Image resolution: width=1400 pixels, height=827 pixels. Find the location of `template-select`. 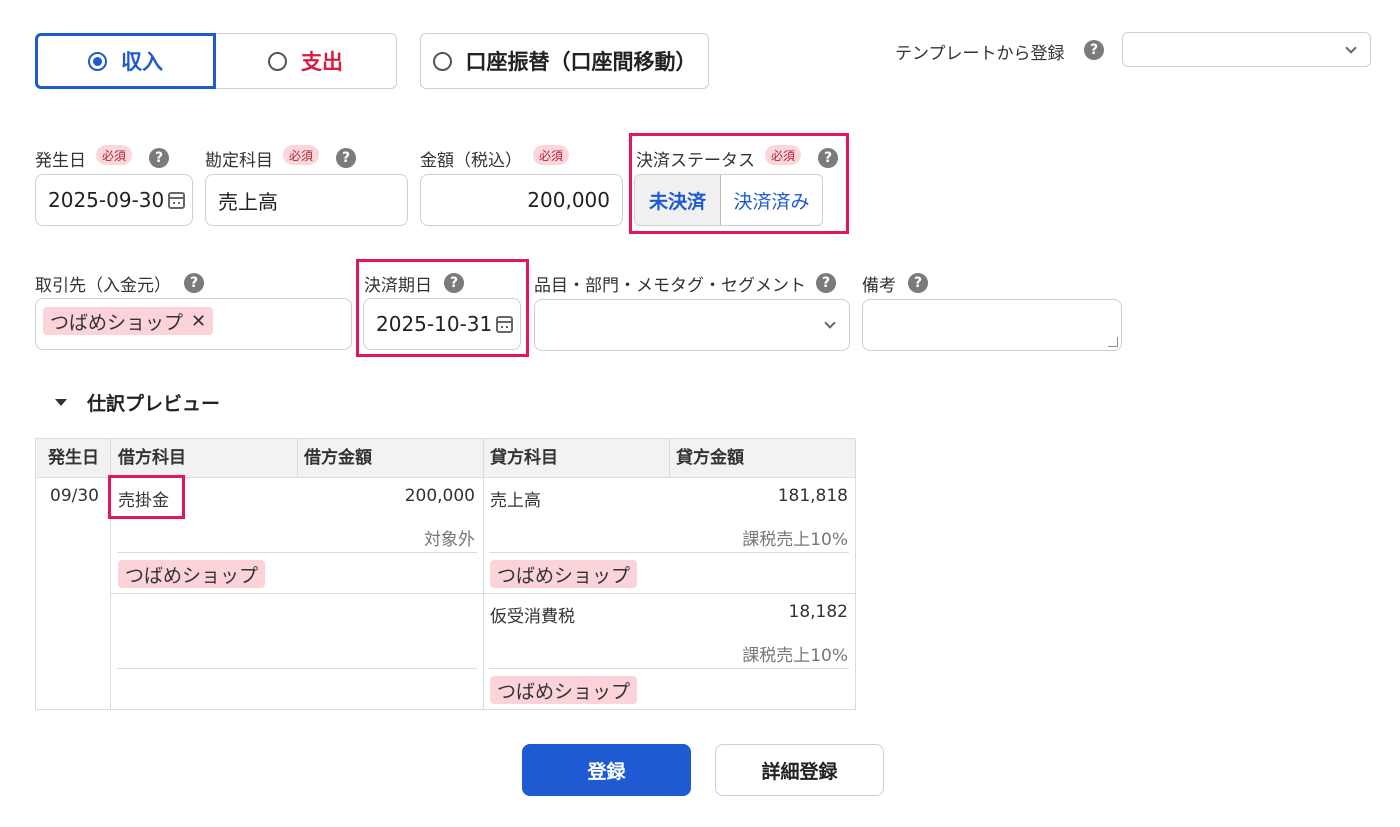

template-select is located at coordinates (1246, 49).